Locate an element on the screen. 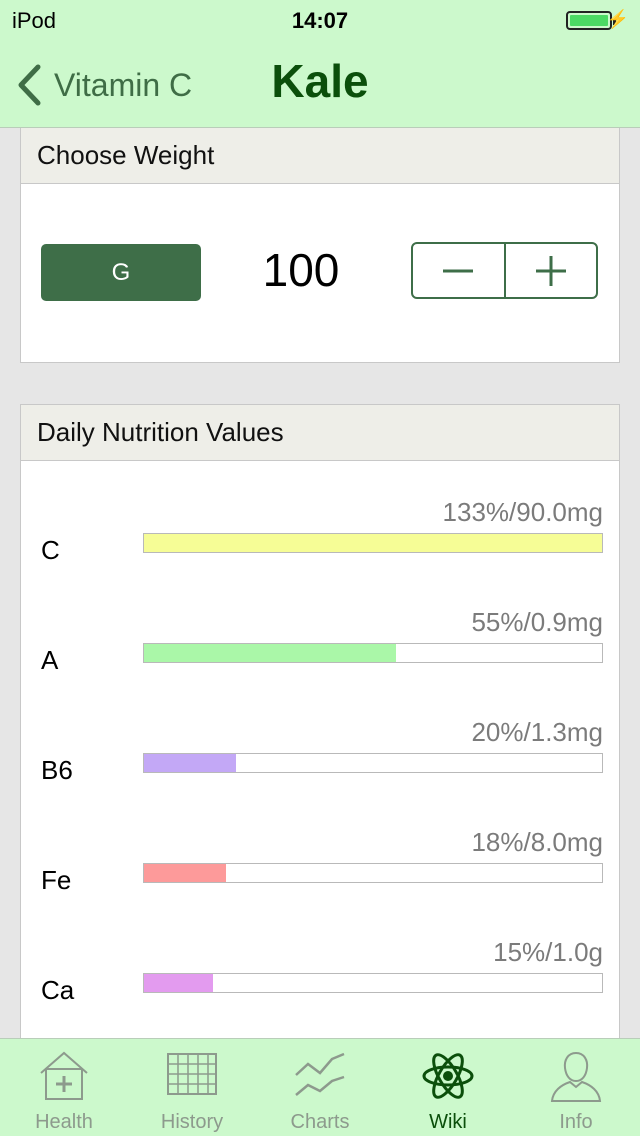 The height and width of the screenshot is (1136, 640). increment-button is located at coordinates (550, 270).